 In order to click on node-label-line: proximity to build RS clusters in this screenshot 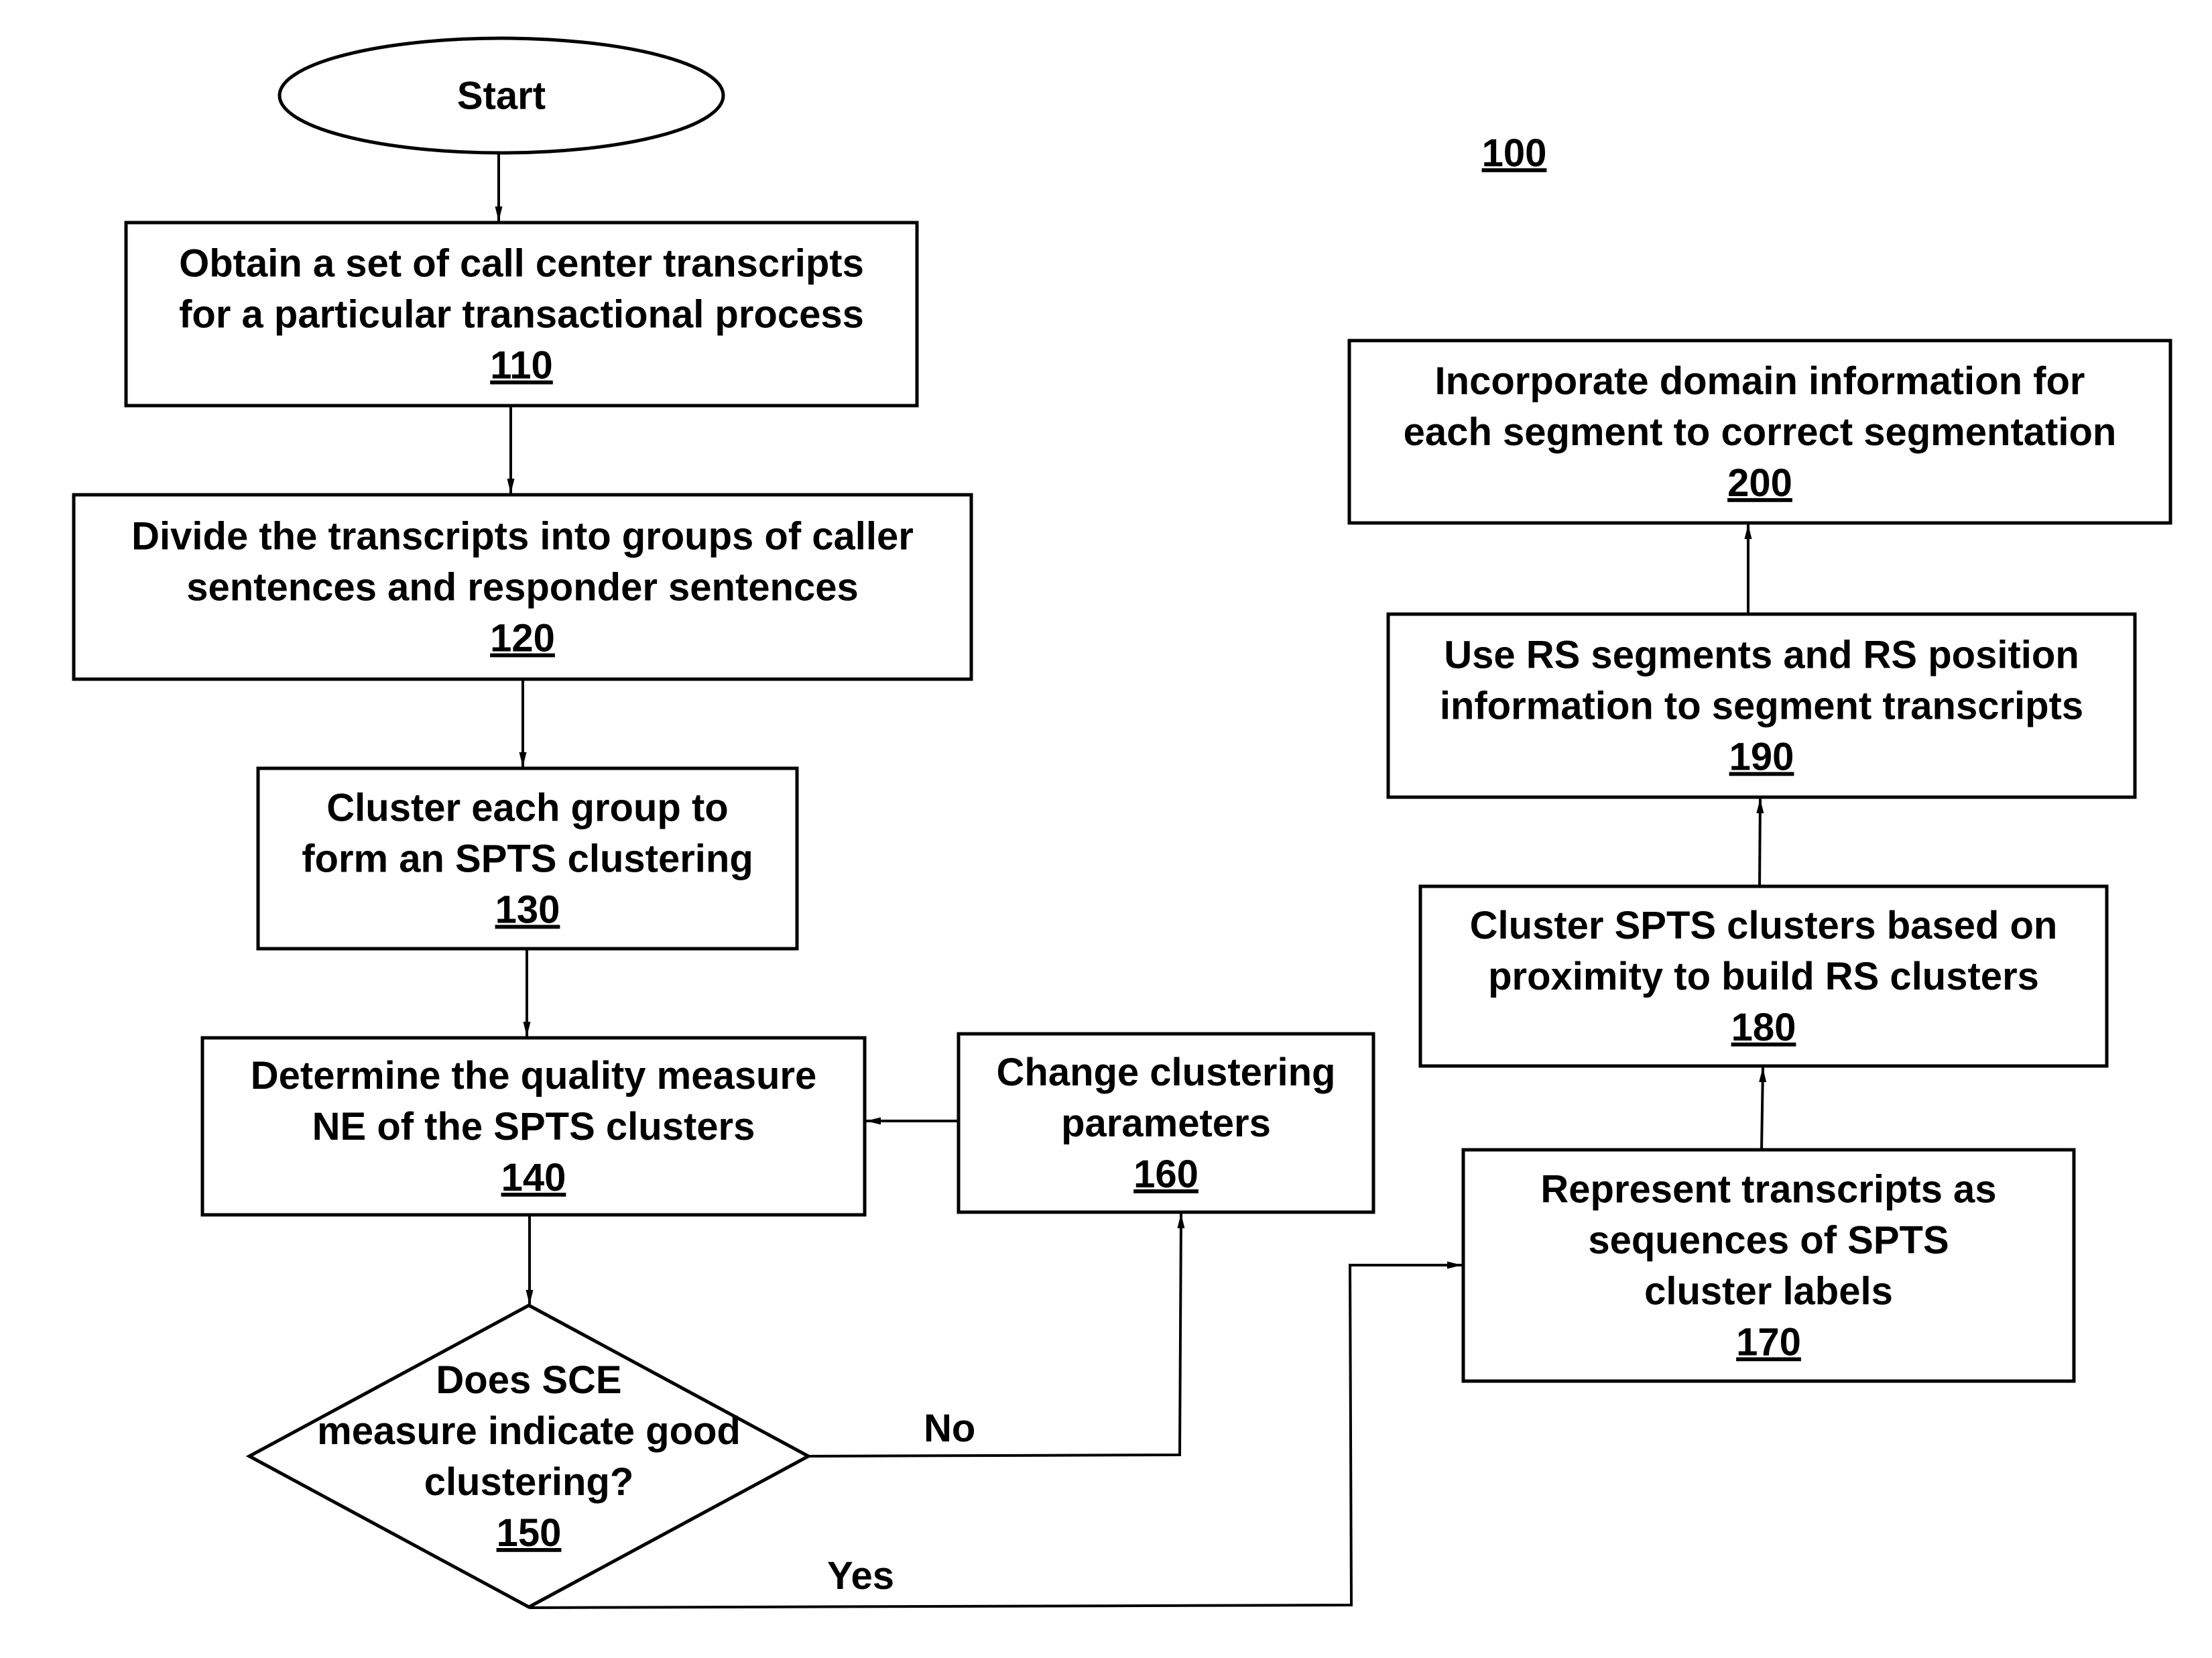, I will do `click(1763, 976)`.